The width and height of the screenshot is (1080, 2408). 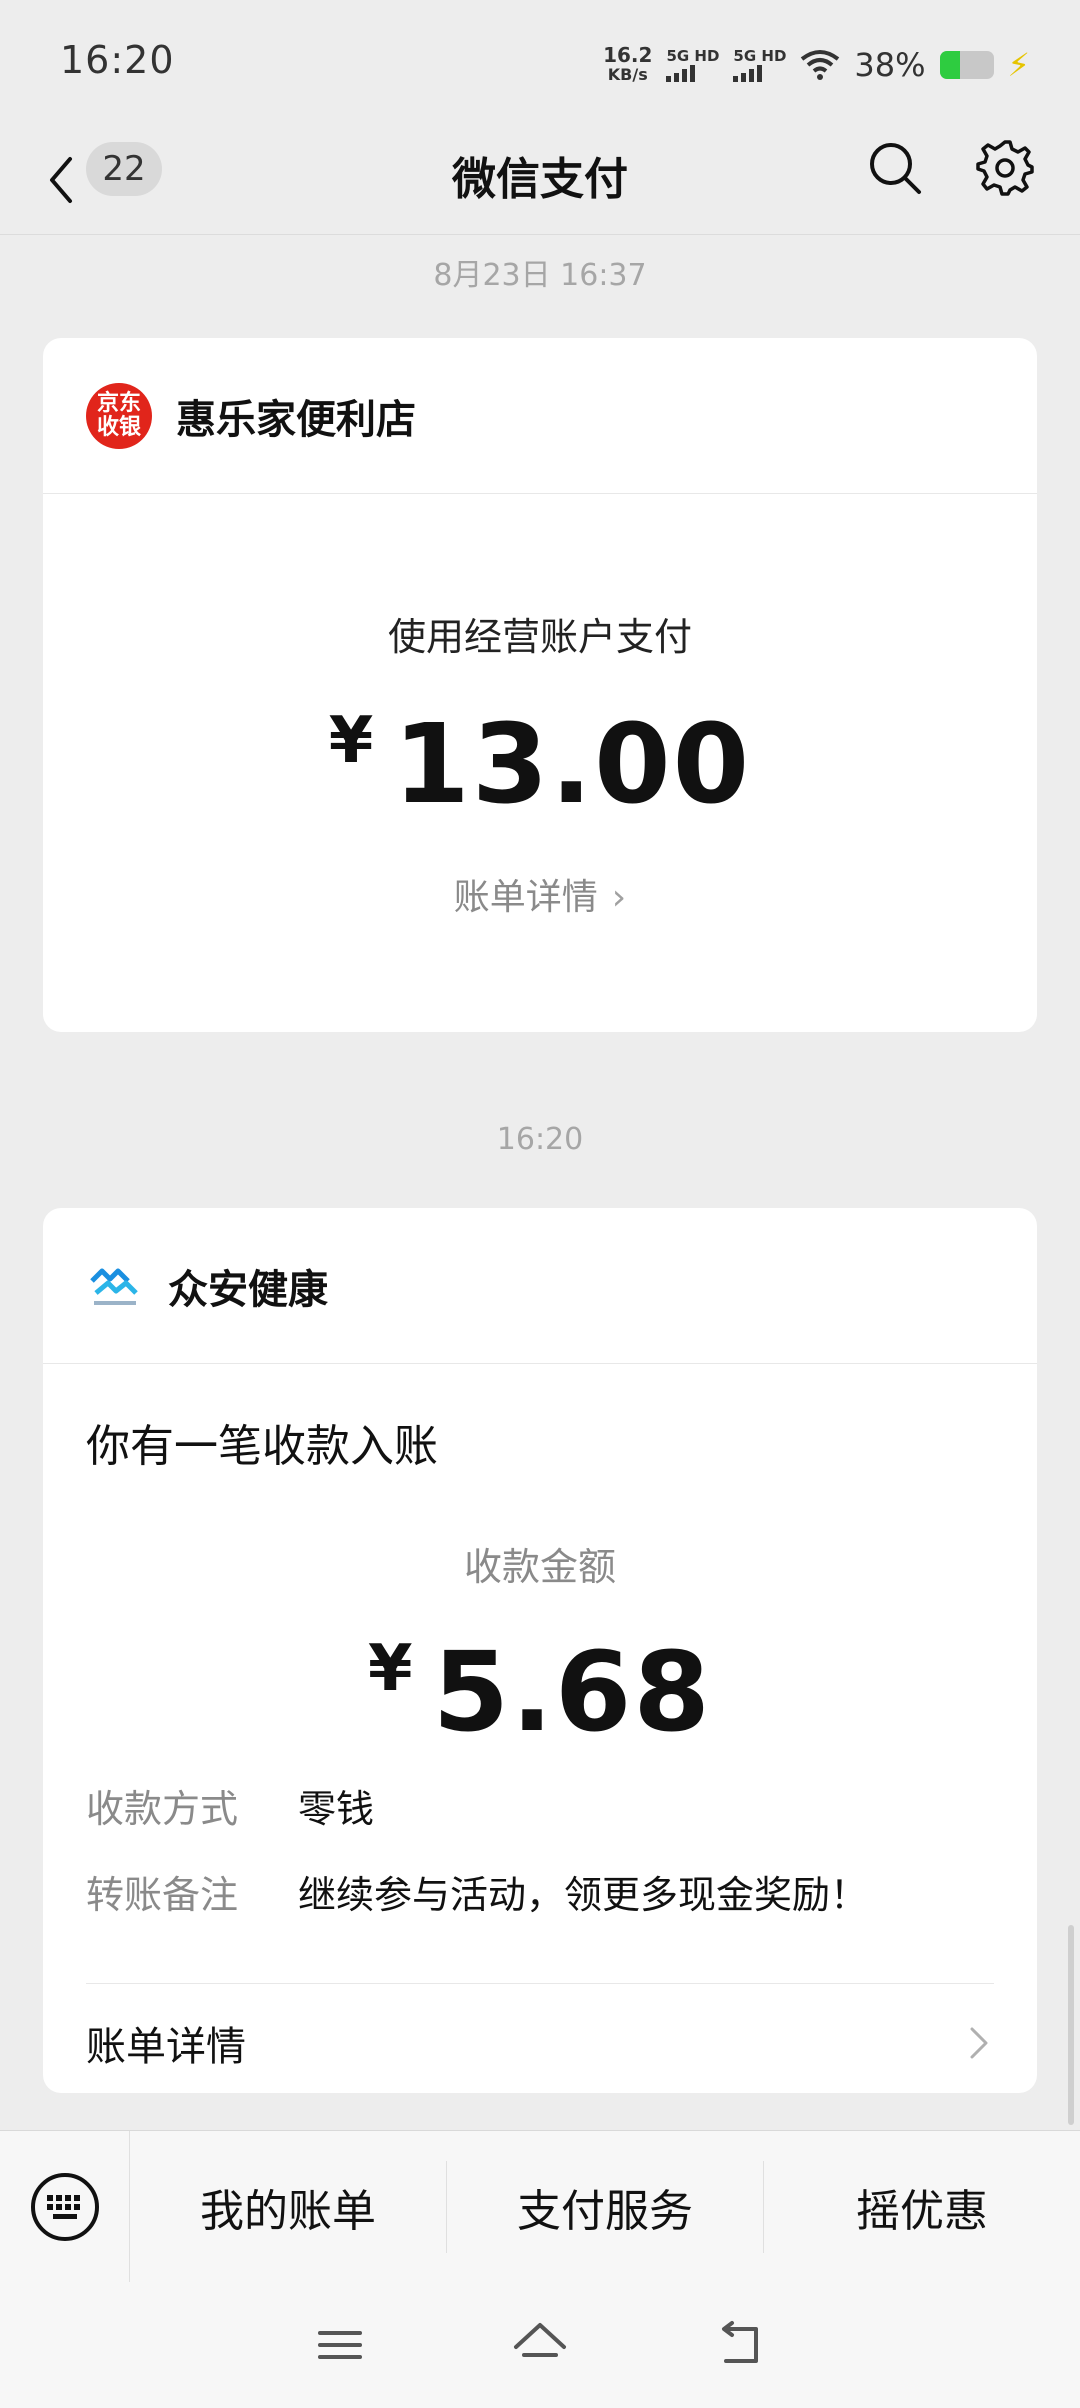 I want to click on bottom-menu: 我的账单 支付服务 摇优惠, so click(x=540, y=2206).